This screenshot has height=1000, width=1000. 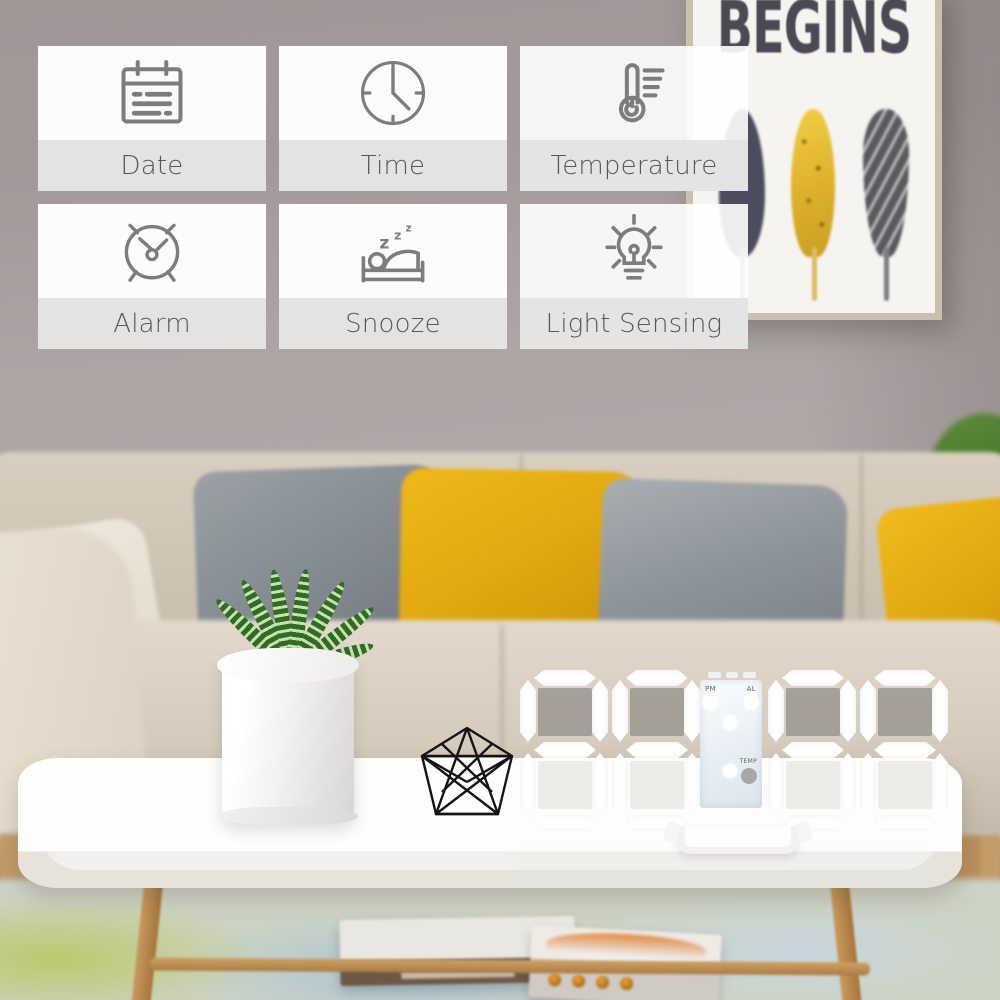 What do you see at coordinates (738, 840) in the screenshot?
I see `clock-stand` at bounding box center [738, 840].